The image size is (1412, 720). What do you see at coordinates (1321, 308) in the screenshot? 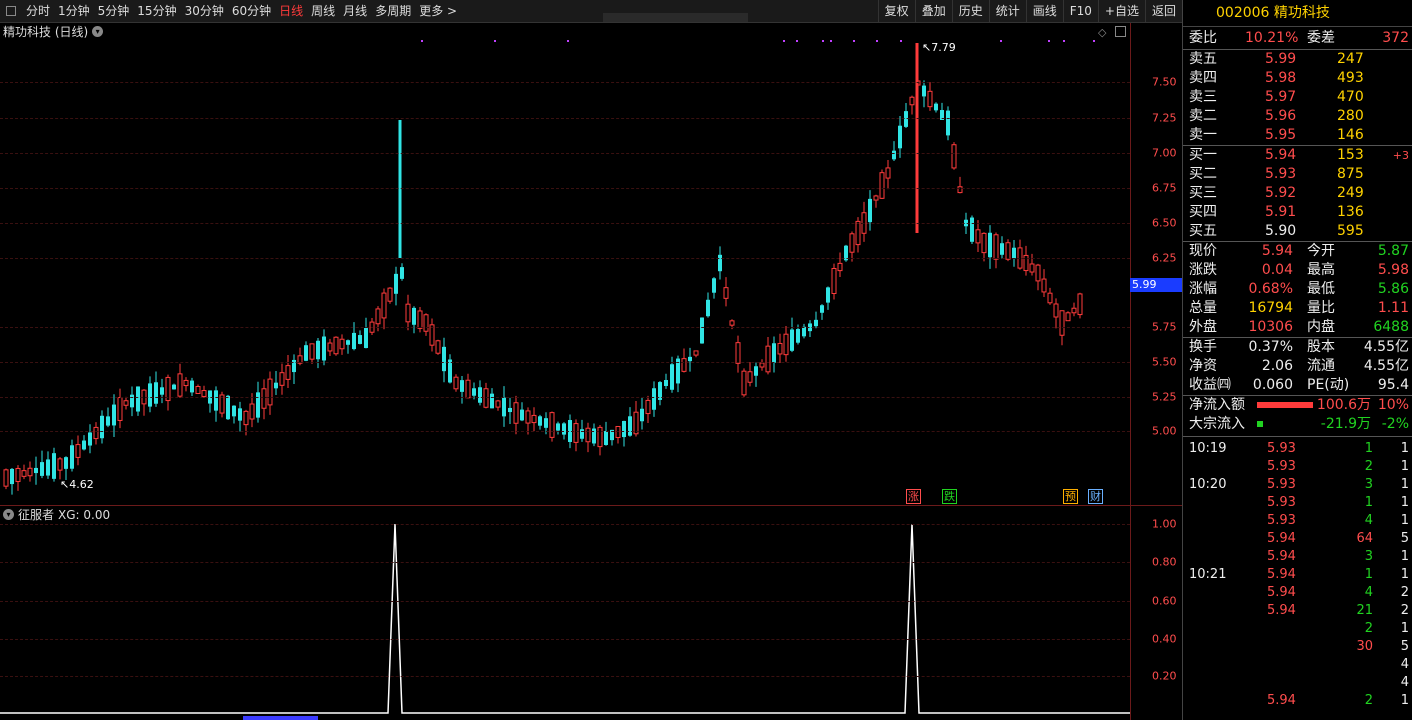
I see `stat-label: 量比` at bounding box center [1321, 308].